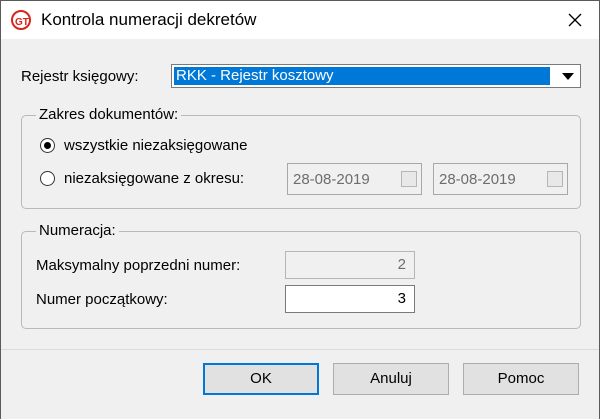 The image size is (600, 419). I want to click on chevron-down-icon, so click(568, 76).